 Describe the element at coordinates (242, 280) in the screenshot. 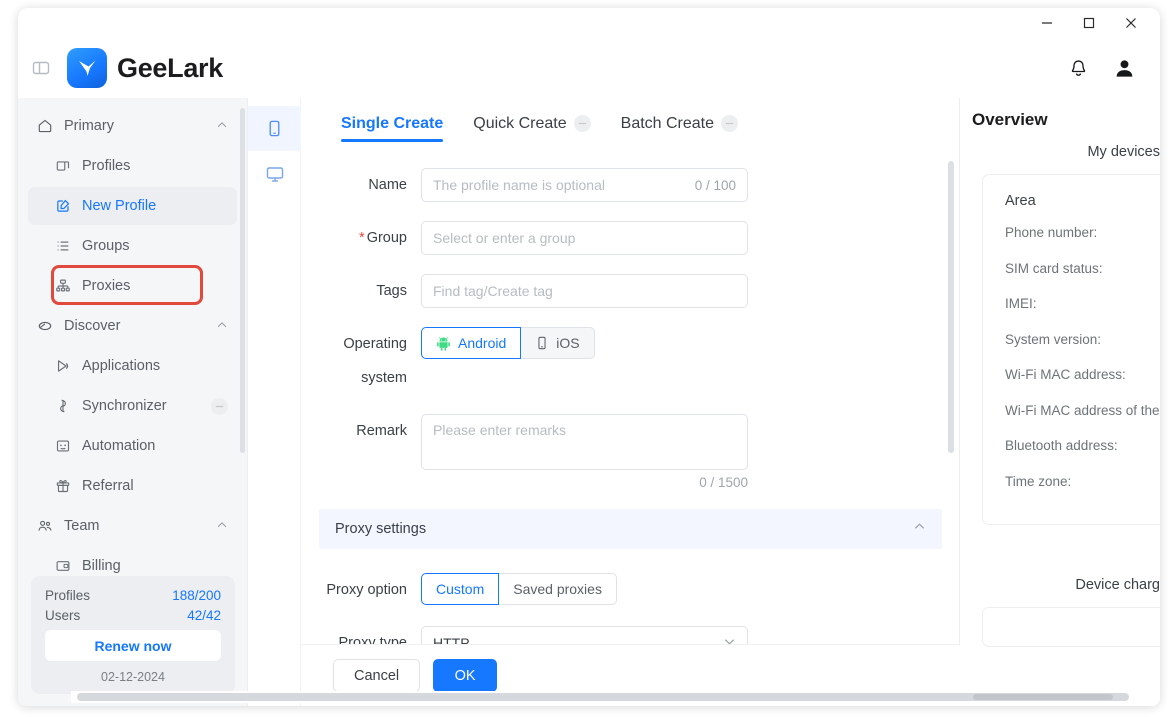

I see `sidebar-scrollbar` at that location.